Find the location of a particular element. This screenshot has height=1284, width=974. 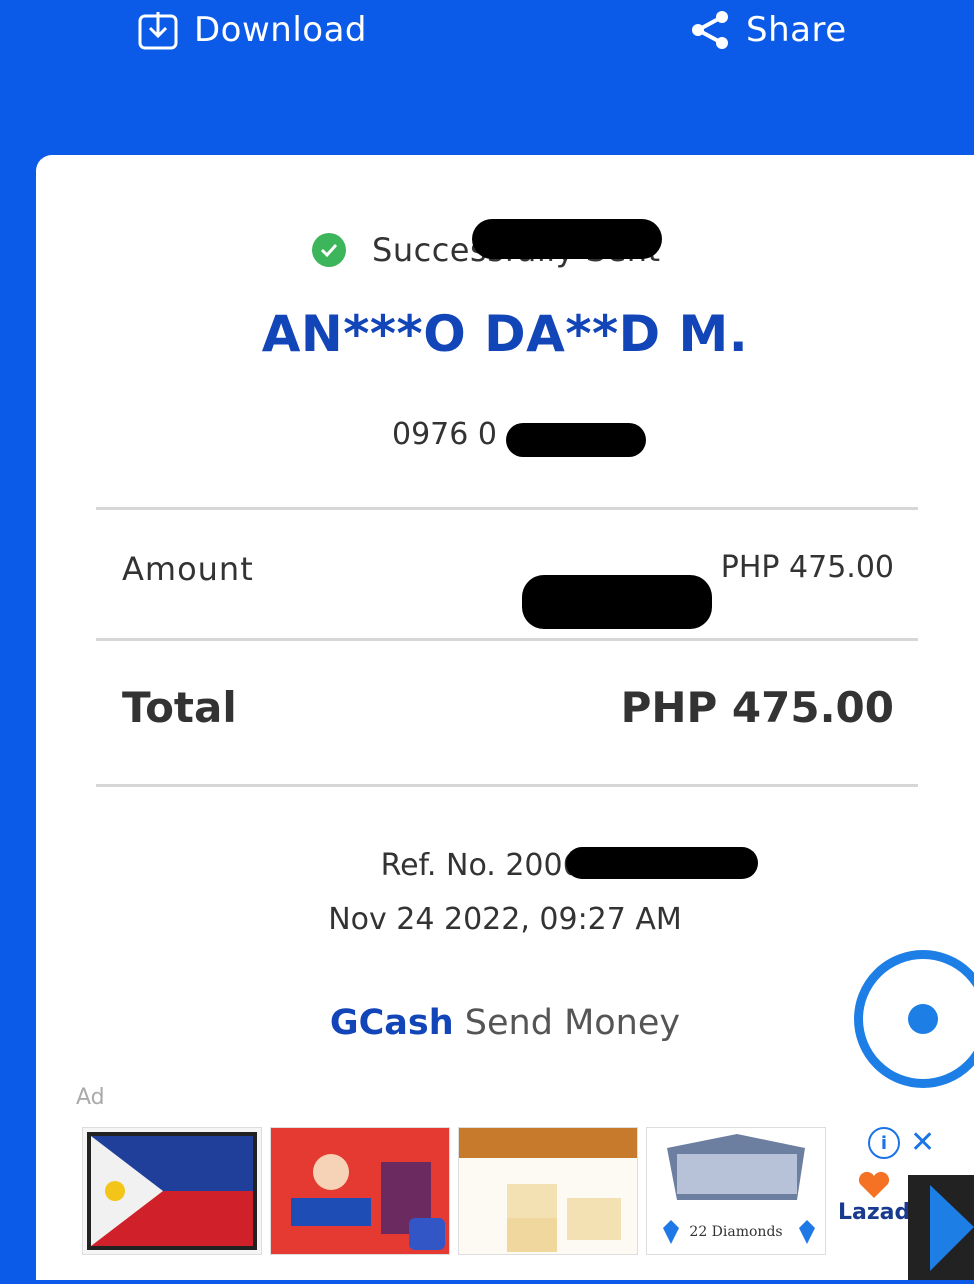

amount-value: PHP 475.00 is located at coordinates (807, 567).